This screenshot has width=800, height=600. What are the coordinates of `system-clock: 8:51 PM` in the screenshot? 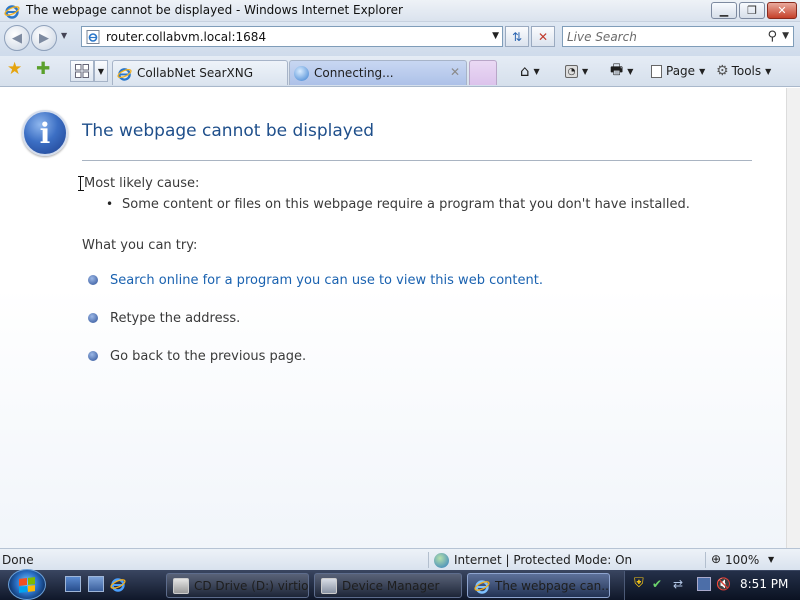 It's located at (764, 584).